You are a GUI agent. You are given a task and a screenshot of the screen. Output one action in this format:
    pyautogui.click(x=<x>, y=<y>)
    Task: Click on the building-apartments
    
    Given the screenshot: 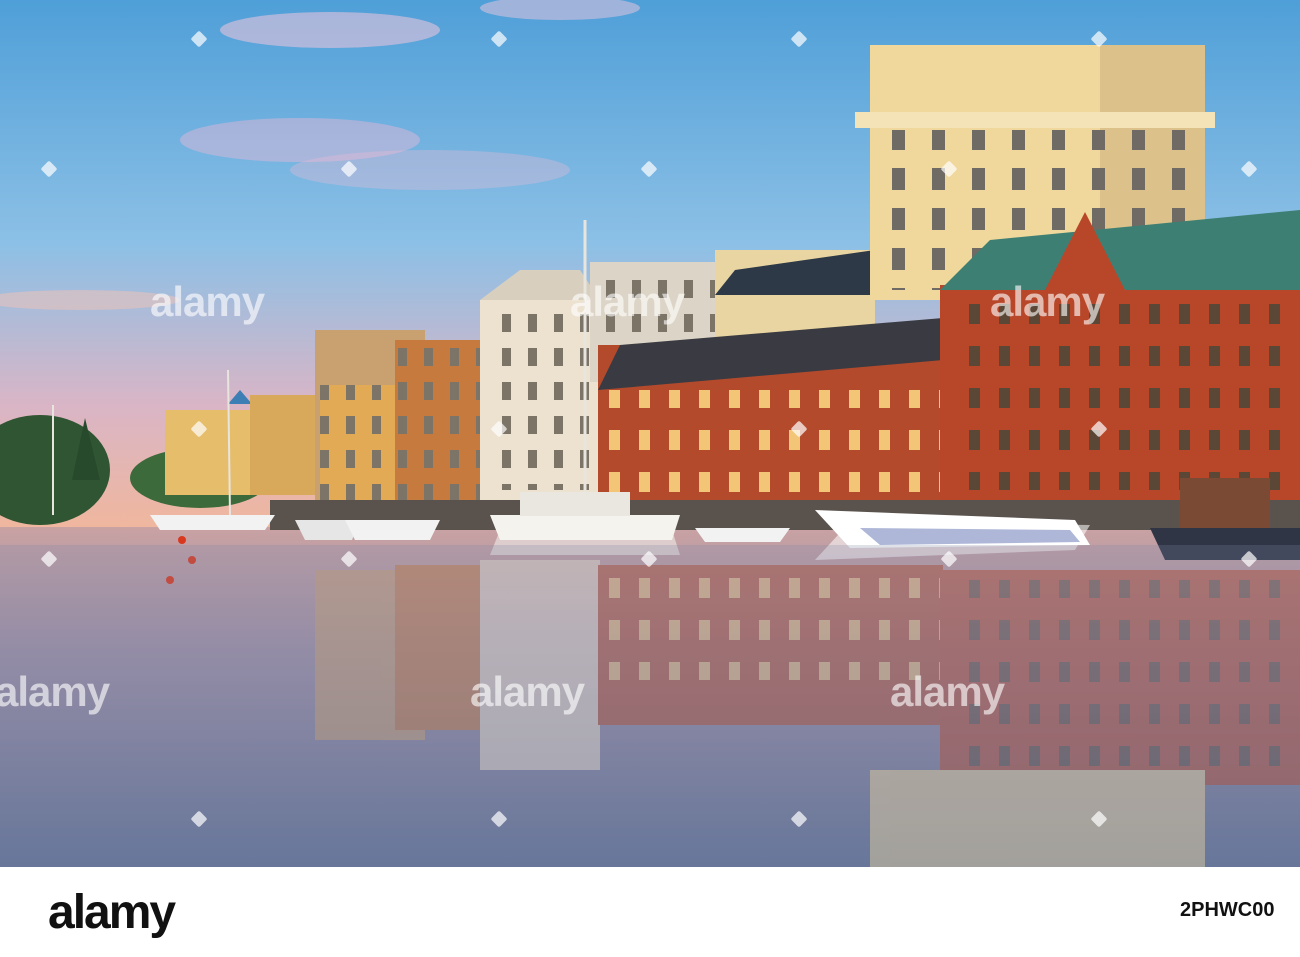 What is the action you would take?
    pyautogui.click(x=285, y=445)
    